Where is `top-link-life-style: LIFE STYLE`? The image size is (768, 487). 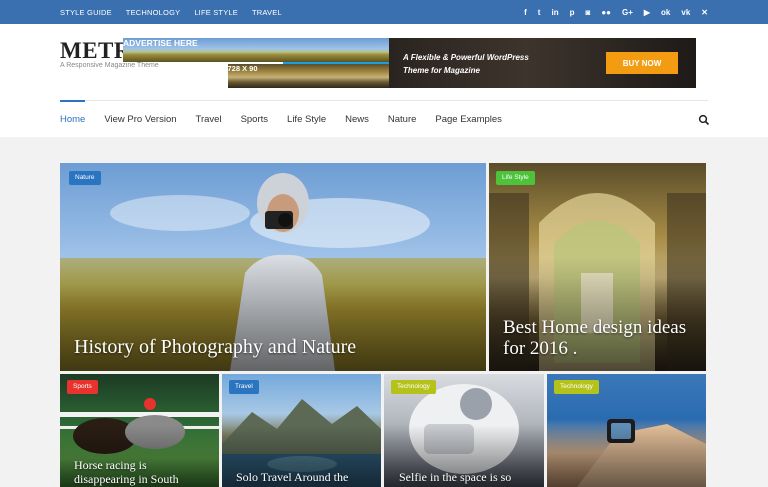 top-link-life-style: LIFE STYLE is located at coordinates (216, 12).